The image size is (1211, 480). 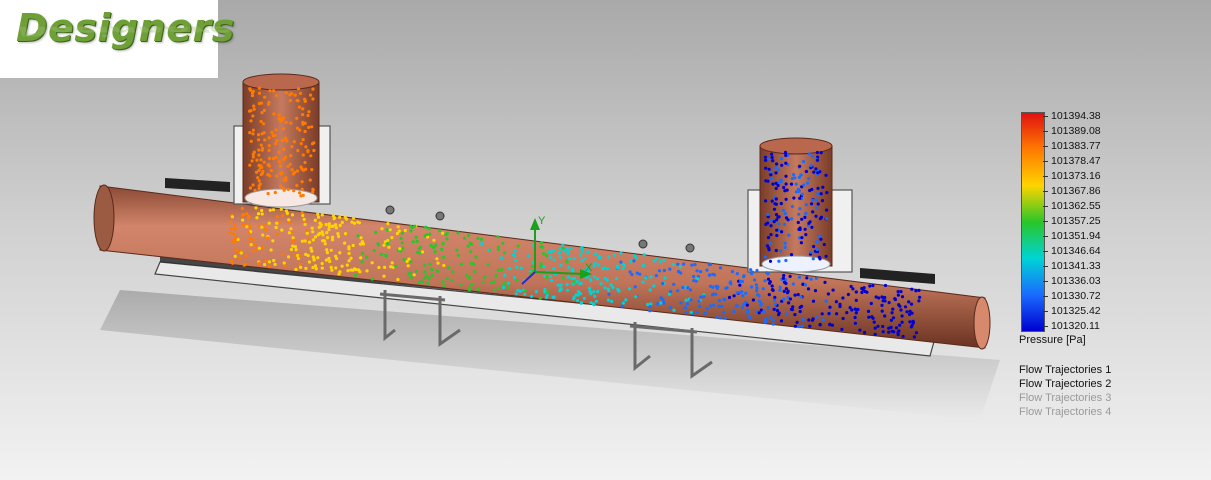 I want to click on legend-tick-mark, so click(x=1045, y=191).